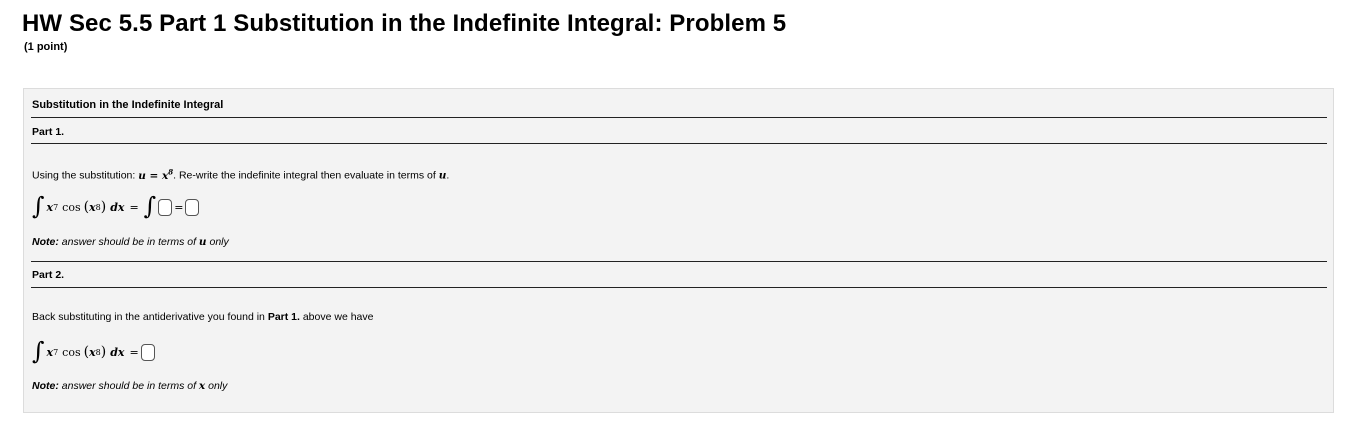  I want to click on section-title: Substitution in the Indefinite Integral, so click(128, 105).